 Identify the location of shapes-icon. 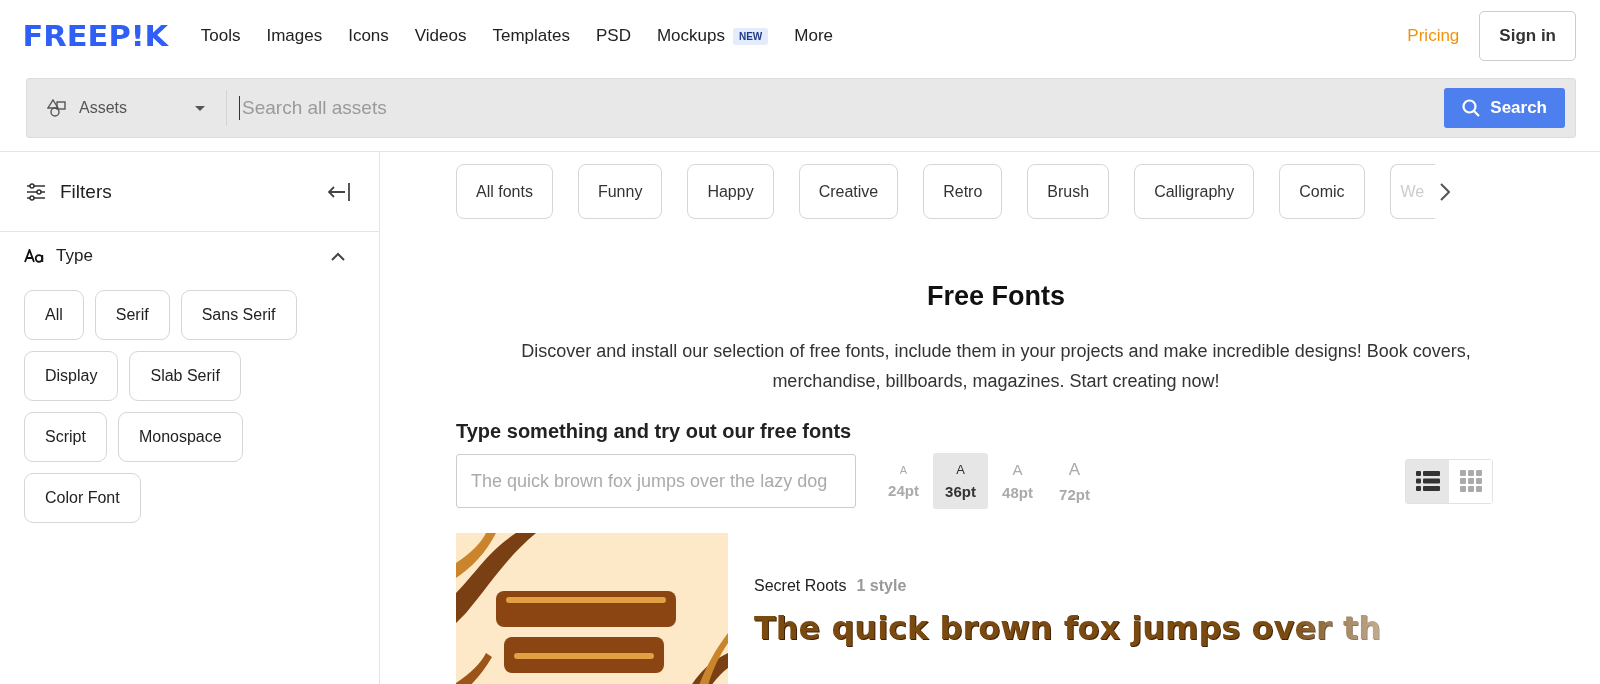
(57, 108).